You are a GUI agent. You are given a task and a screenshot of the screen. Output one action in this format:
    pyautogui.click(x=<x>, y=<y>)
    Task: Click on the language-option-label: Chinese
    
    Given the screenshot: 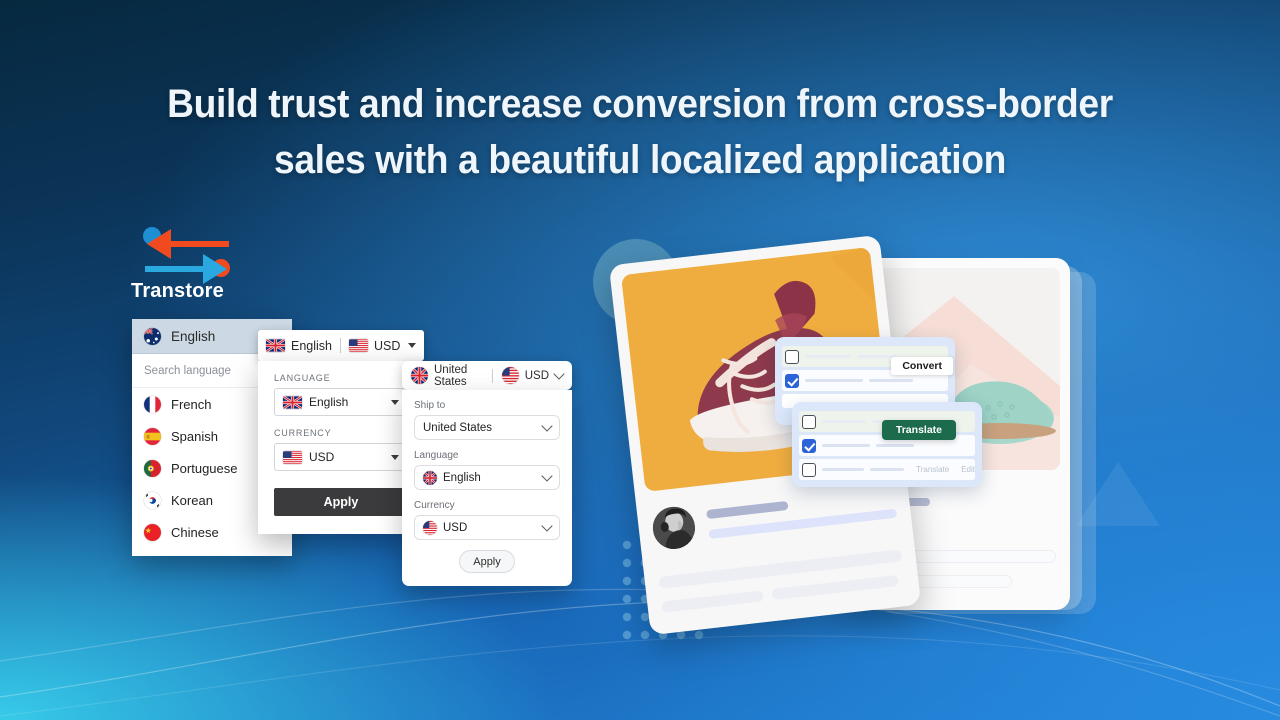 What is the action you would take?
    pyautogui.click(x=195, y=532)
    